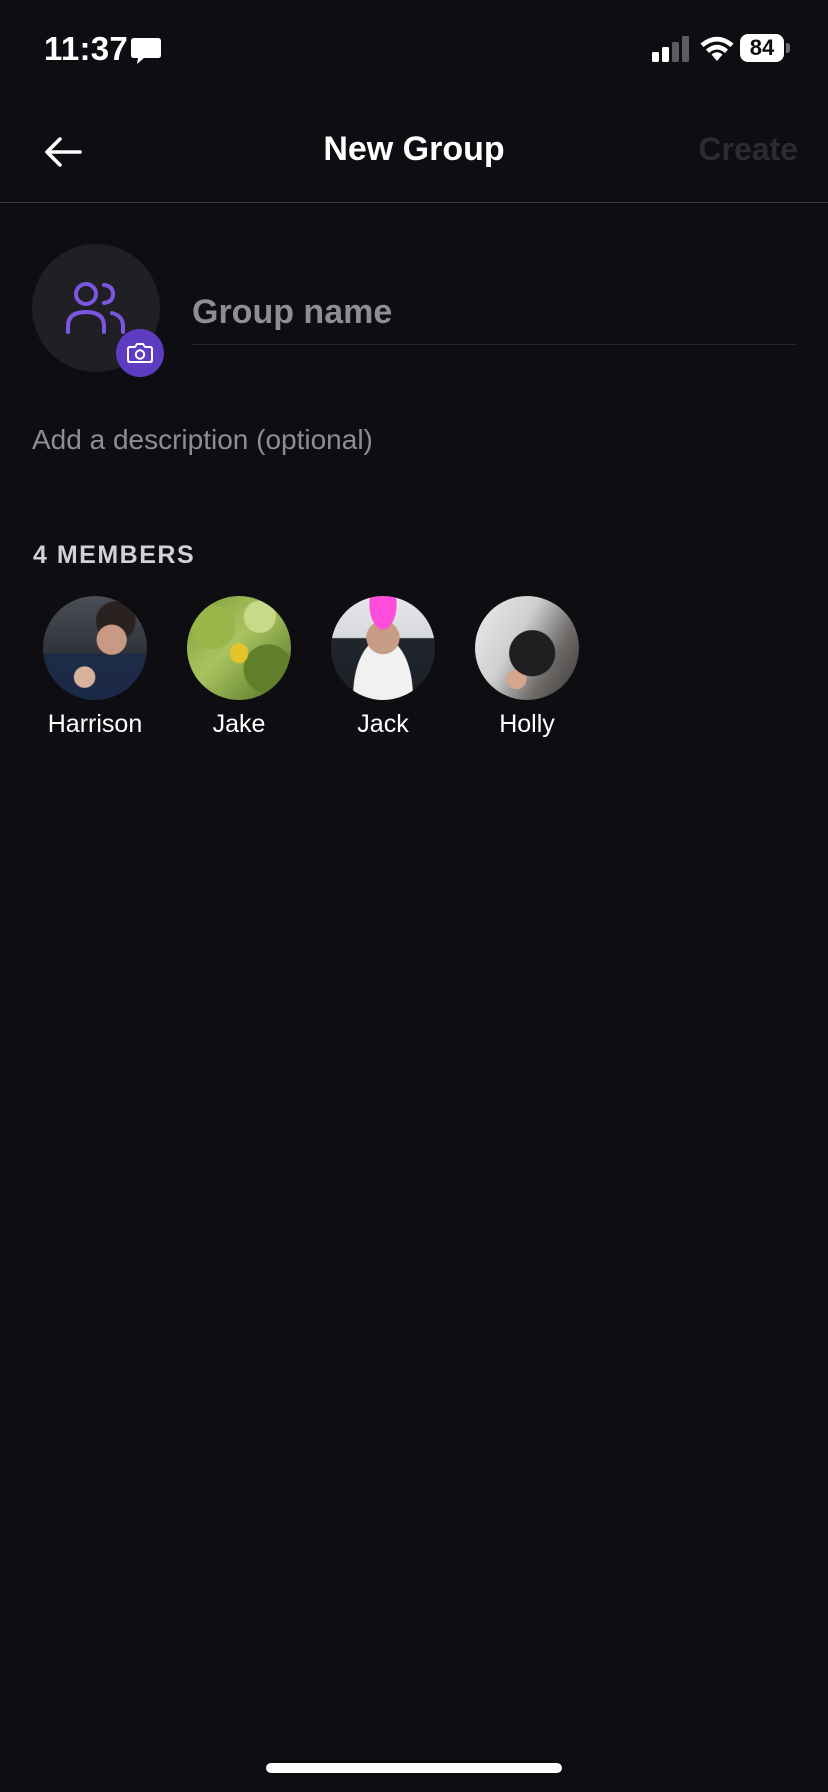 The image size is (828, 1792). What do you see at coordinates (95, 724) in the screenshot?
I see `member-name: Harrison` at bounding box center [95, 724].